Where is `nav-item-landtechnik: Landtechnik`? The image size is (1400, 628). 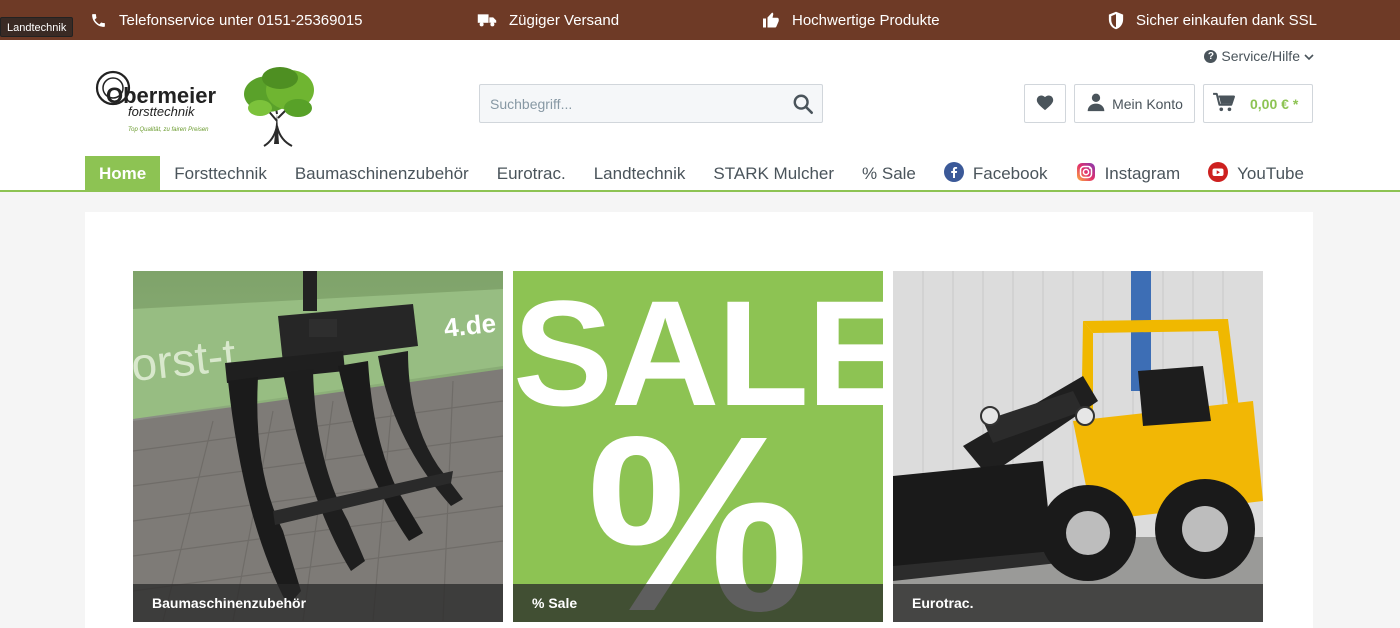 nav-item-landtechnik: Landtechnik is located at coordinates (640, 174).